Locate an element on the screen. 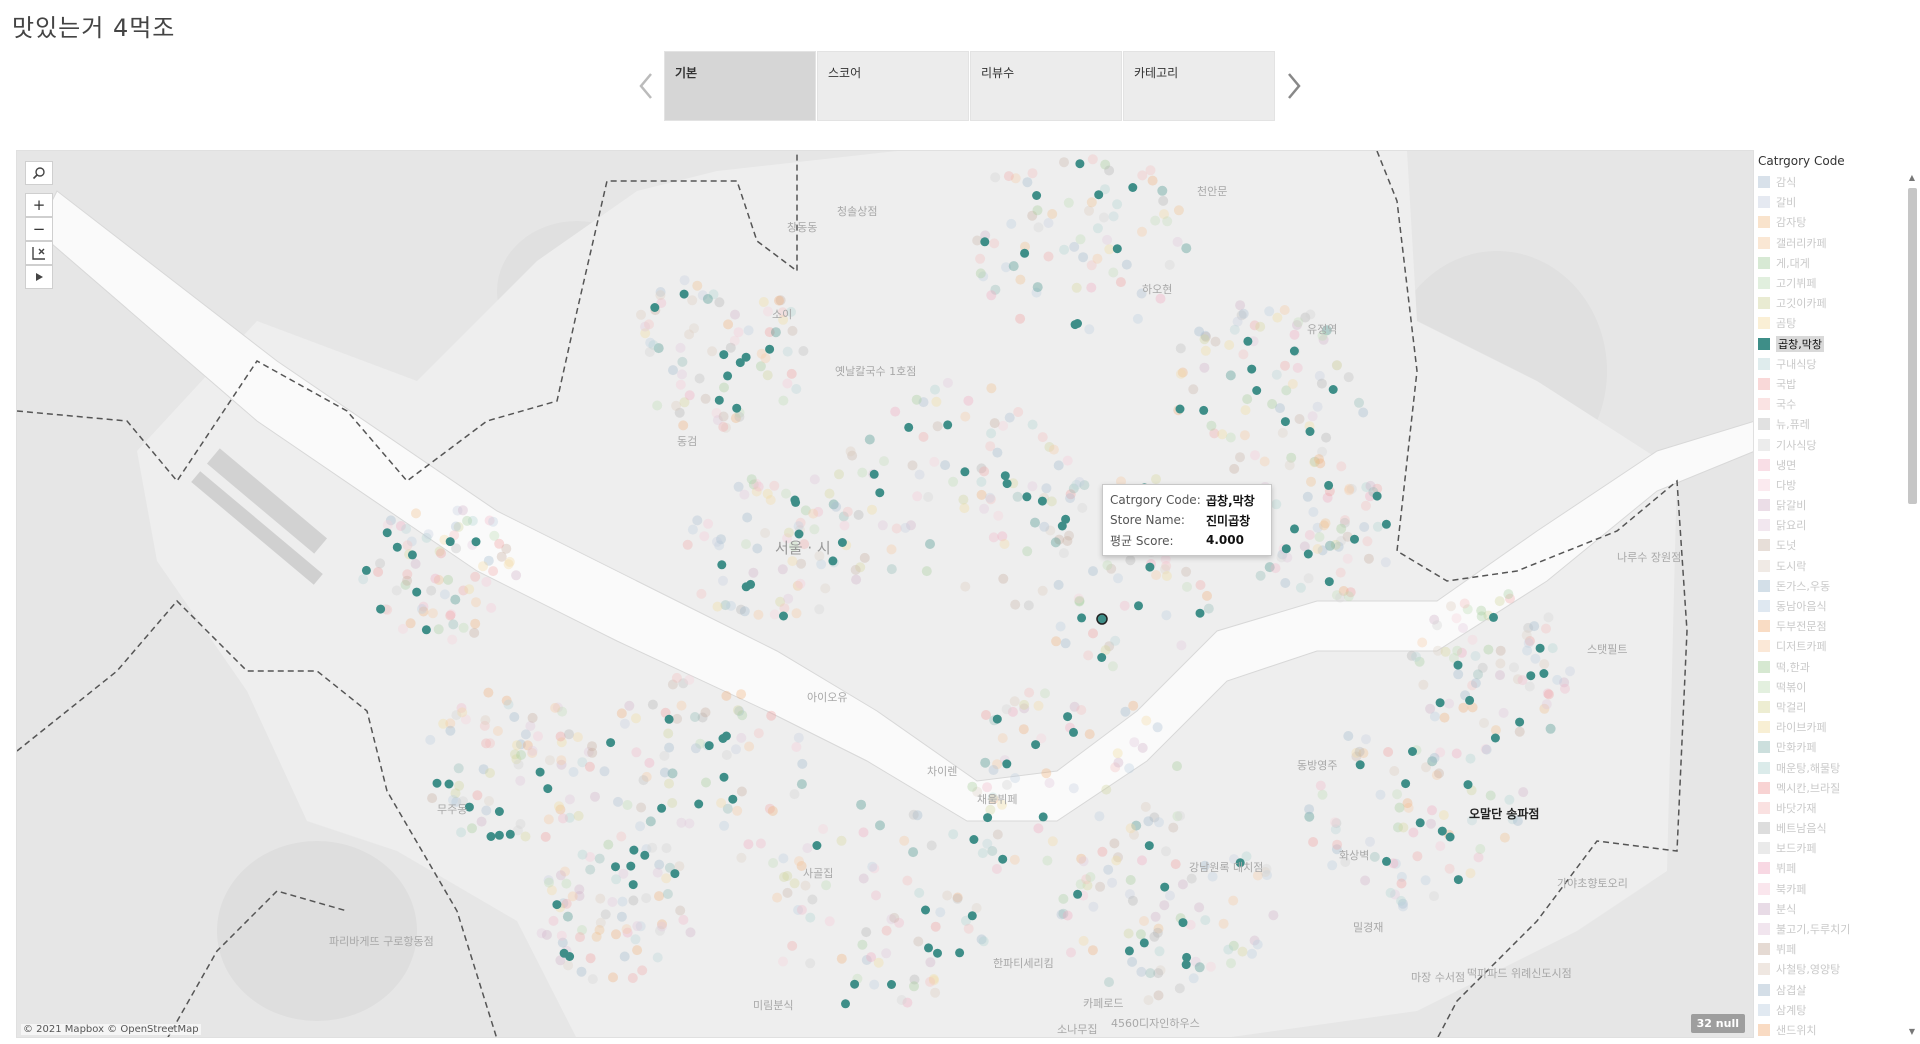 Image resolution: width=1920 pixels, height=1044 pixels. null-indicator: 32 null is located at coordinates (1717, 1023).